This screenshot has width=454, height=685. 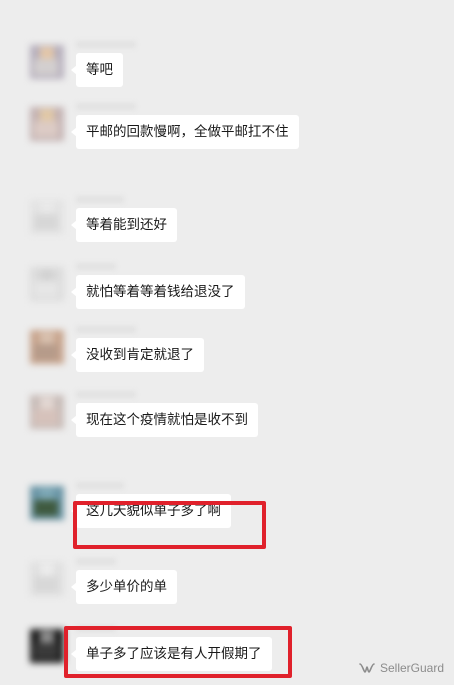 I want to click on message-bubble: 没收到肯定就退了, so click(x=137, y=355).